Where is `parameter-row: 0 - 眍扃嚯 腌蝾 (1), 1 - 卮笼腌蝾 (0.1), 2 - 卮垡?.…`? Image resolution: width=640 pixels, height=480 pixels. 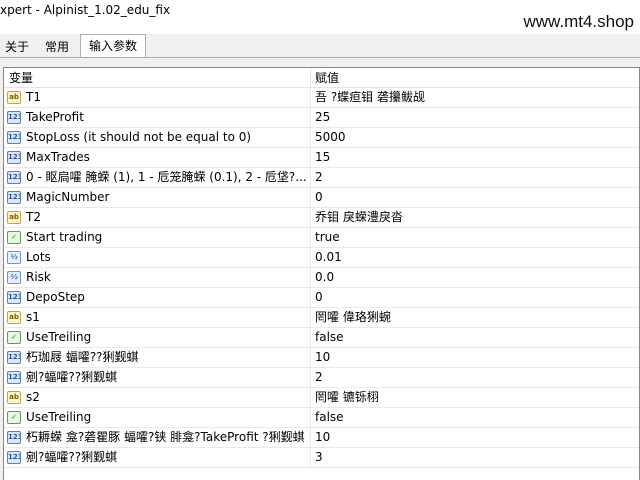
parameter-row: 0 - 眍扃嚯 腌蝾 (1), 1 - 卮笼腌蝾 (0.1), 2 - 卮垡?.… is located at coordinates (321, 178).